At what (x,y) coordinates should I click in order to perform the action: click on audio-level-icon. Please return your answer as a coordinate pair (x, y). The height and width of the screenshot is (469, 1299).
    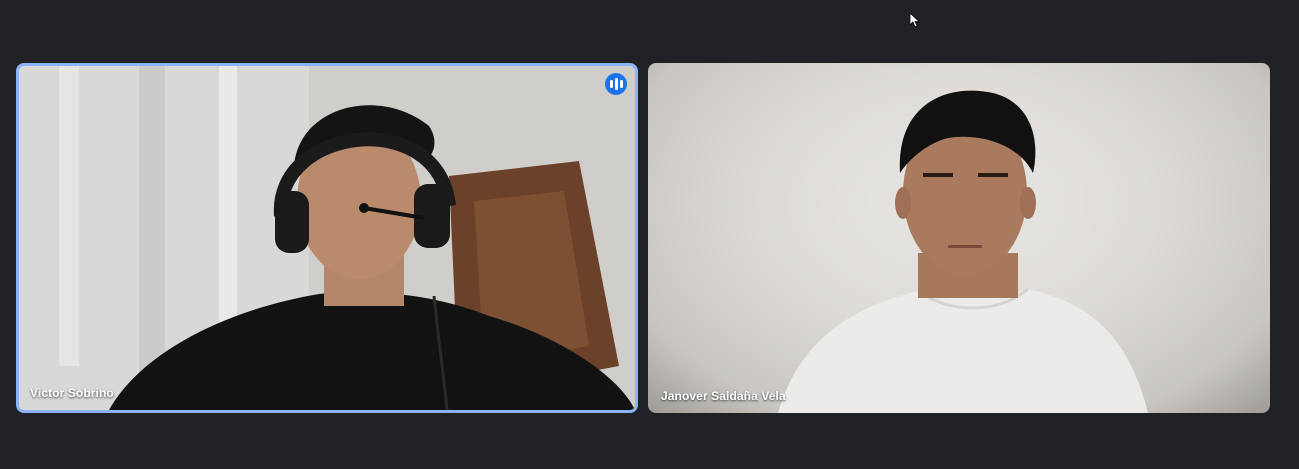
    Looking at the image, I should click on (616, 84).